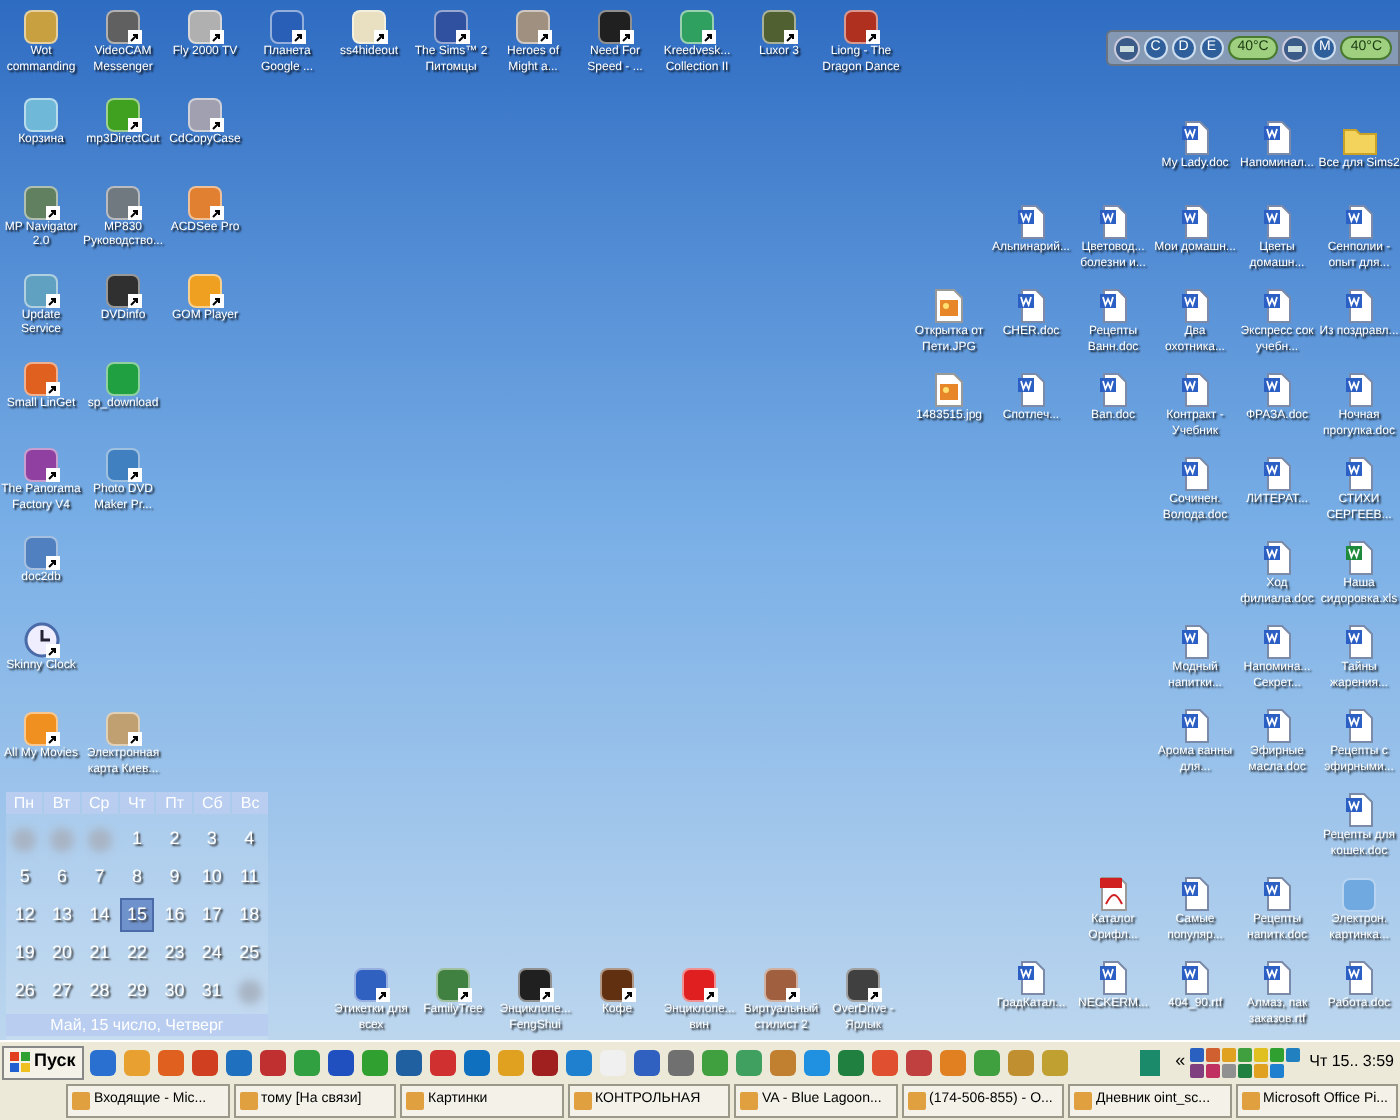 The height and width of the screenshot is (1120, 1400). What do you see at coordinates (62, 953) in the screenshot?
I see `calendar-day: 20` at bounding box center [62, 953].